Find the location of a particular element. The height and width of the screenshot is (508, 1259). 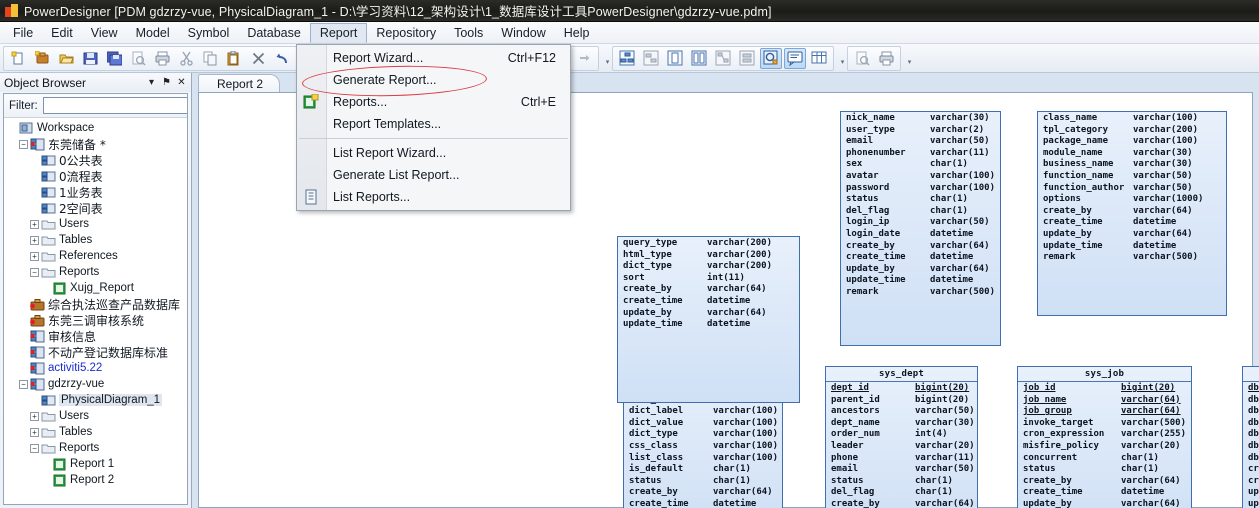

align-right-icon is located at coordinates (584, 58).